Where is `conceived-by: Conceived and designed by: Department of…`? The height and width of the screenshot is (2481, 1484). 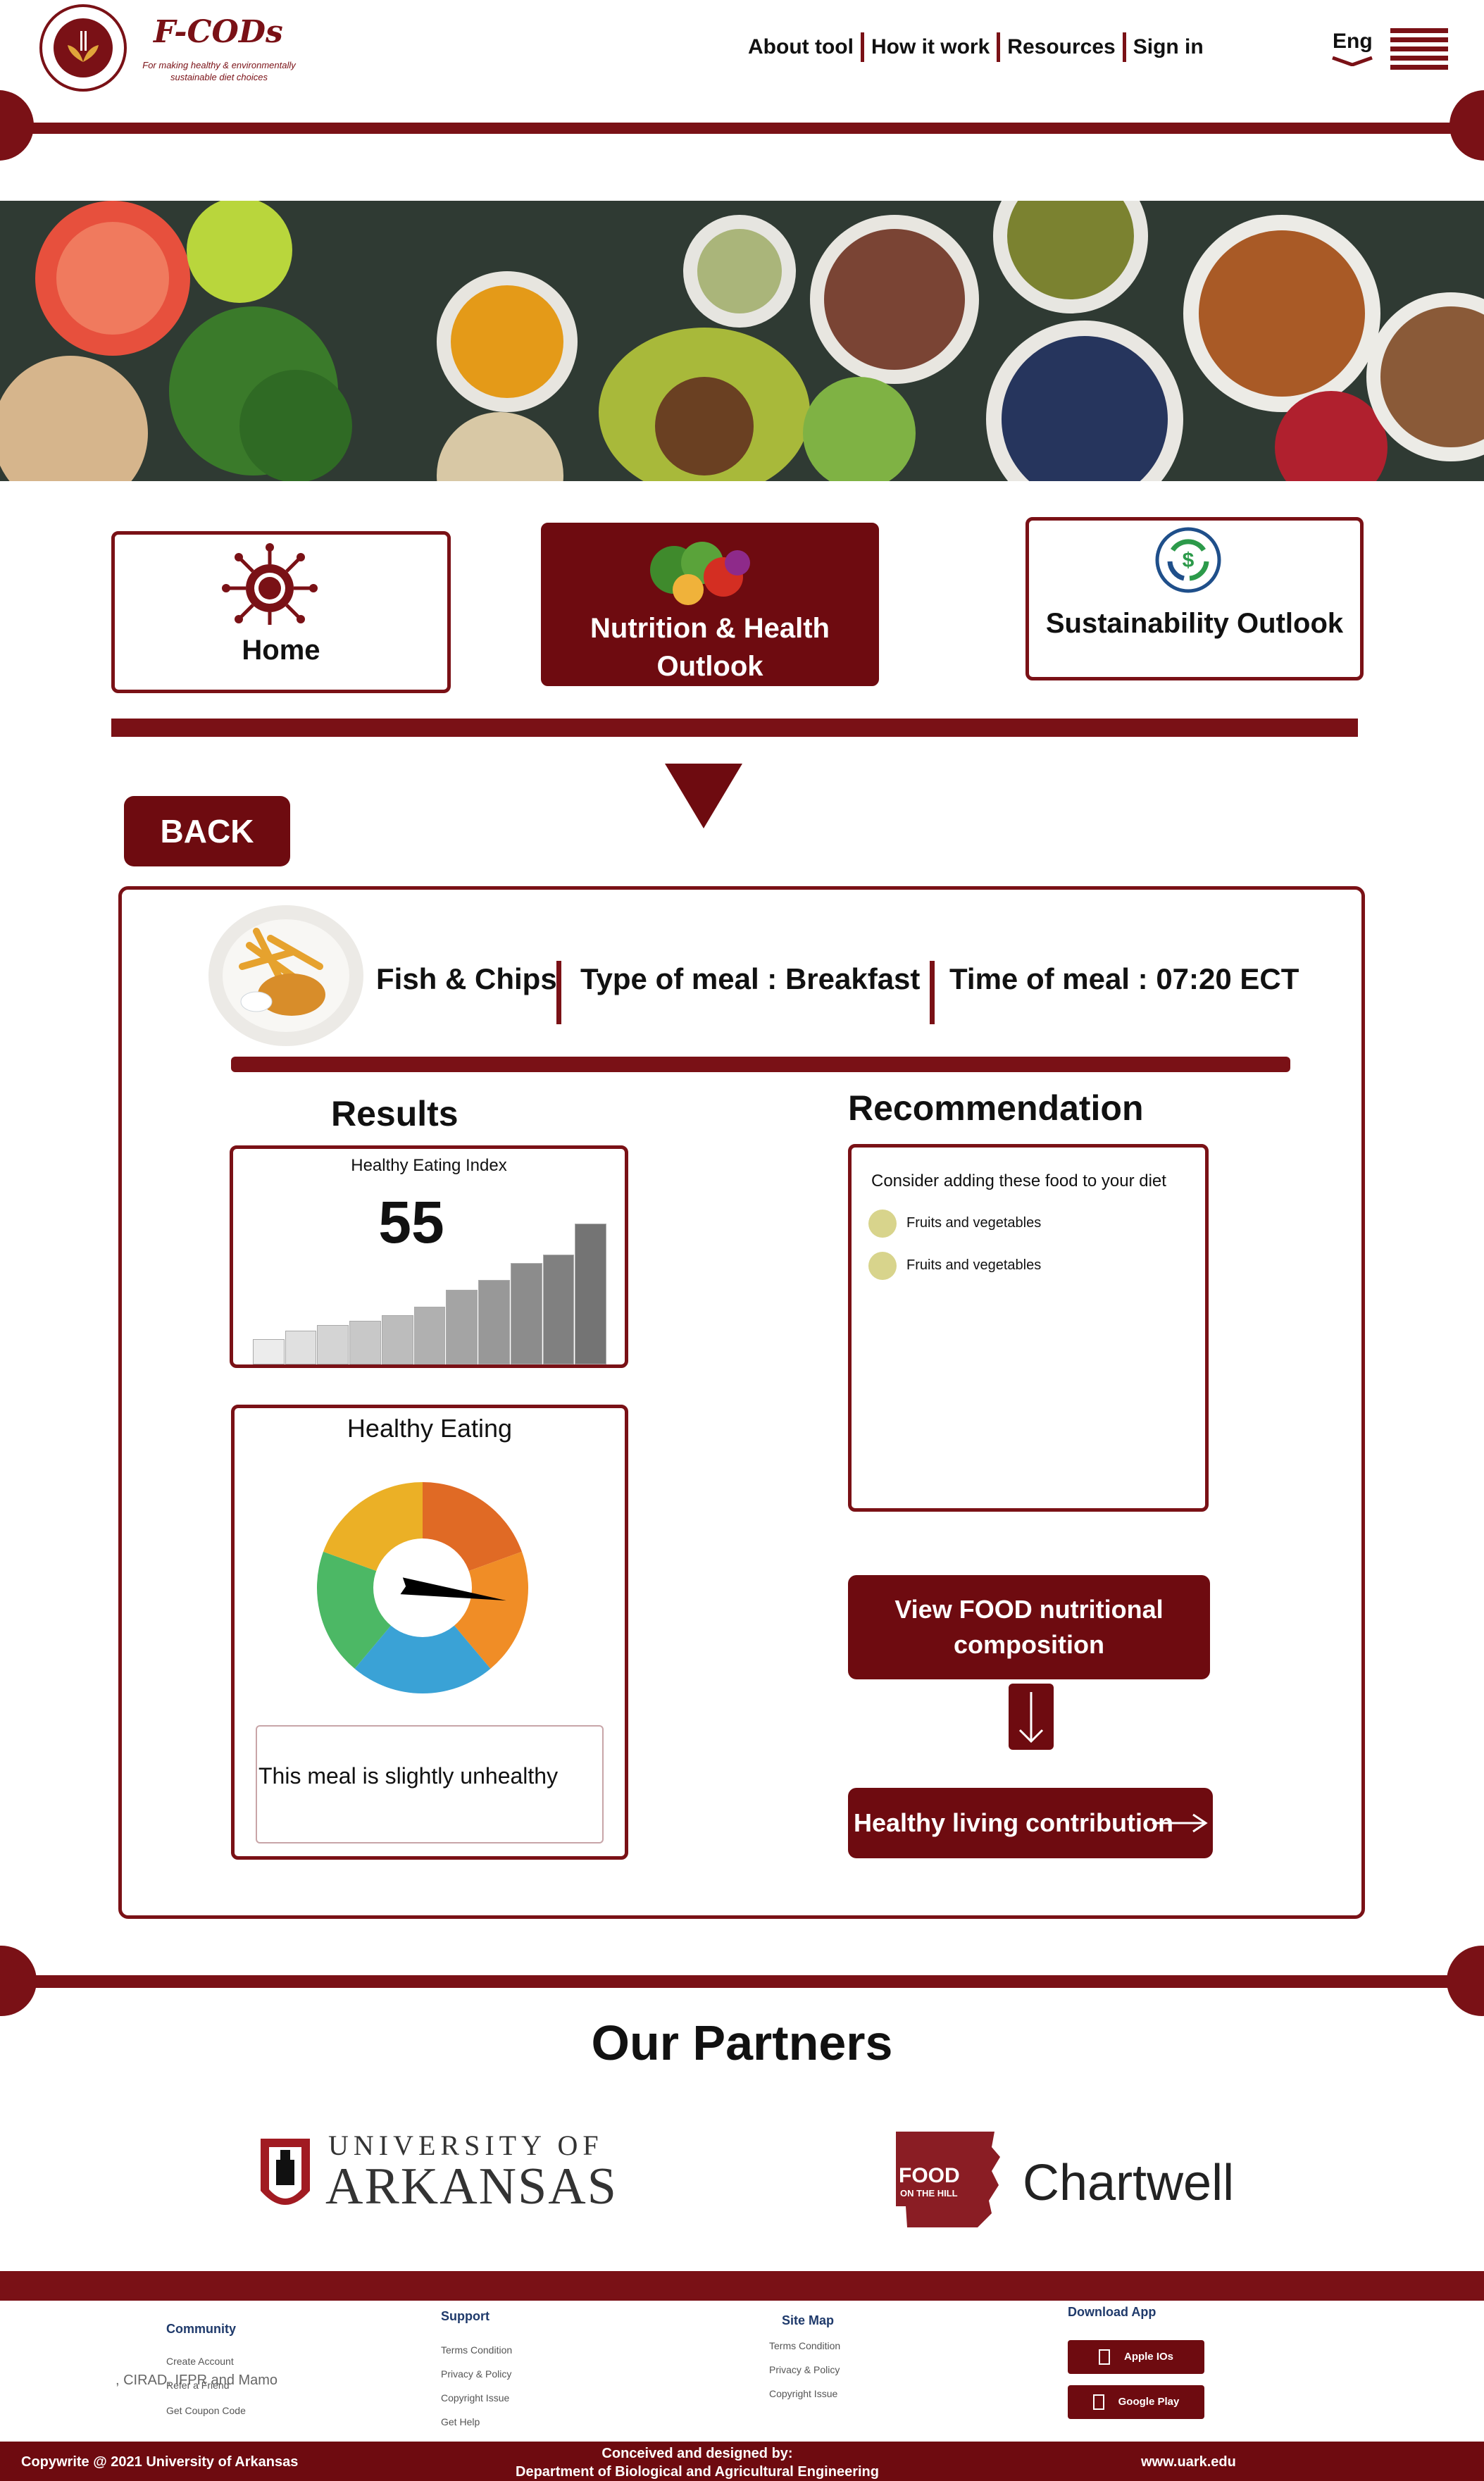 conceived-by: Conceived and designed by: Department of… is located at coordinates (697, 2463).